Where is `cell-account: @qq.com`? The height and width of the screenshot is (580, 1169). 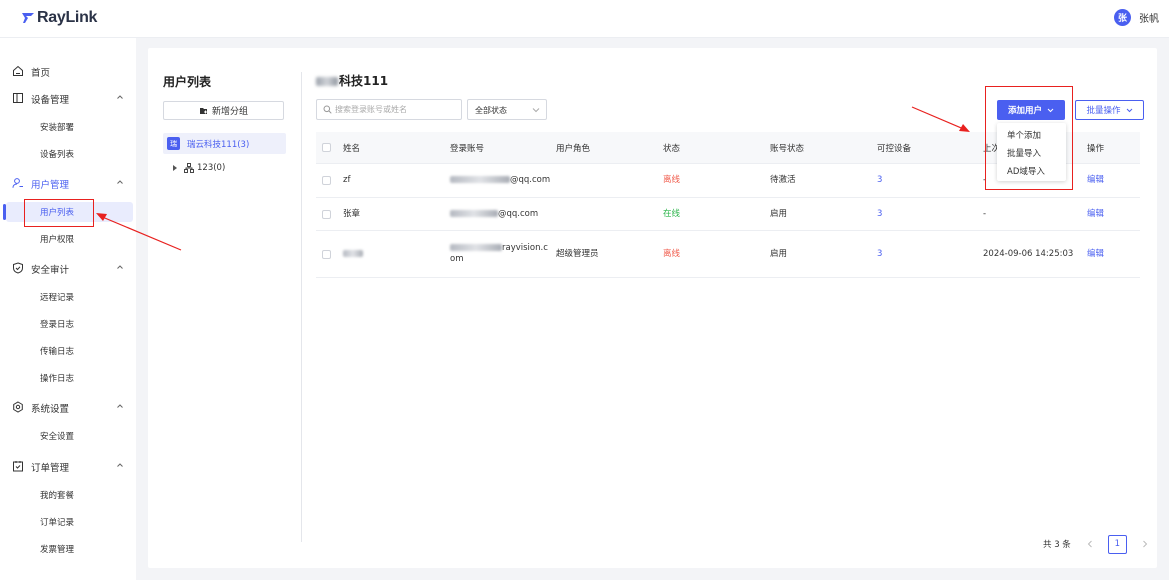
cell-account: @qq.com is located at coordinates (500, 180).